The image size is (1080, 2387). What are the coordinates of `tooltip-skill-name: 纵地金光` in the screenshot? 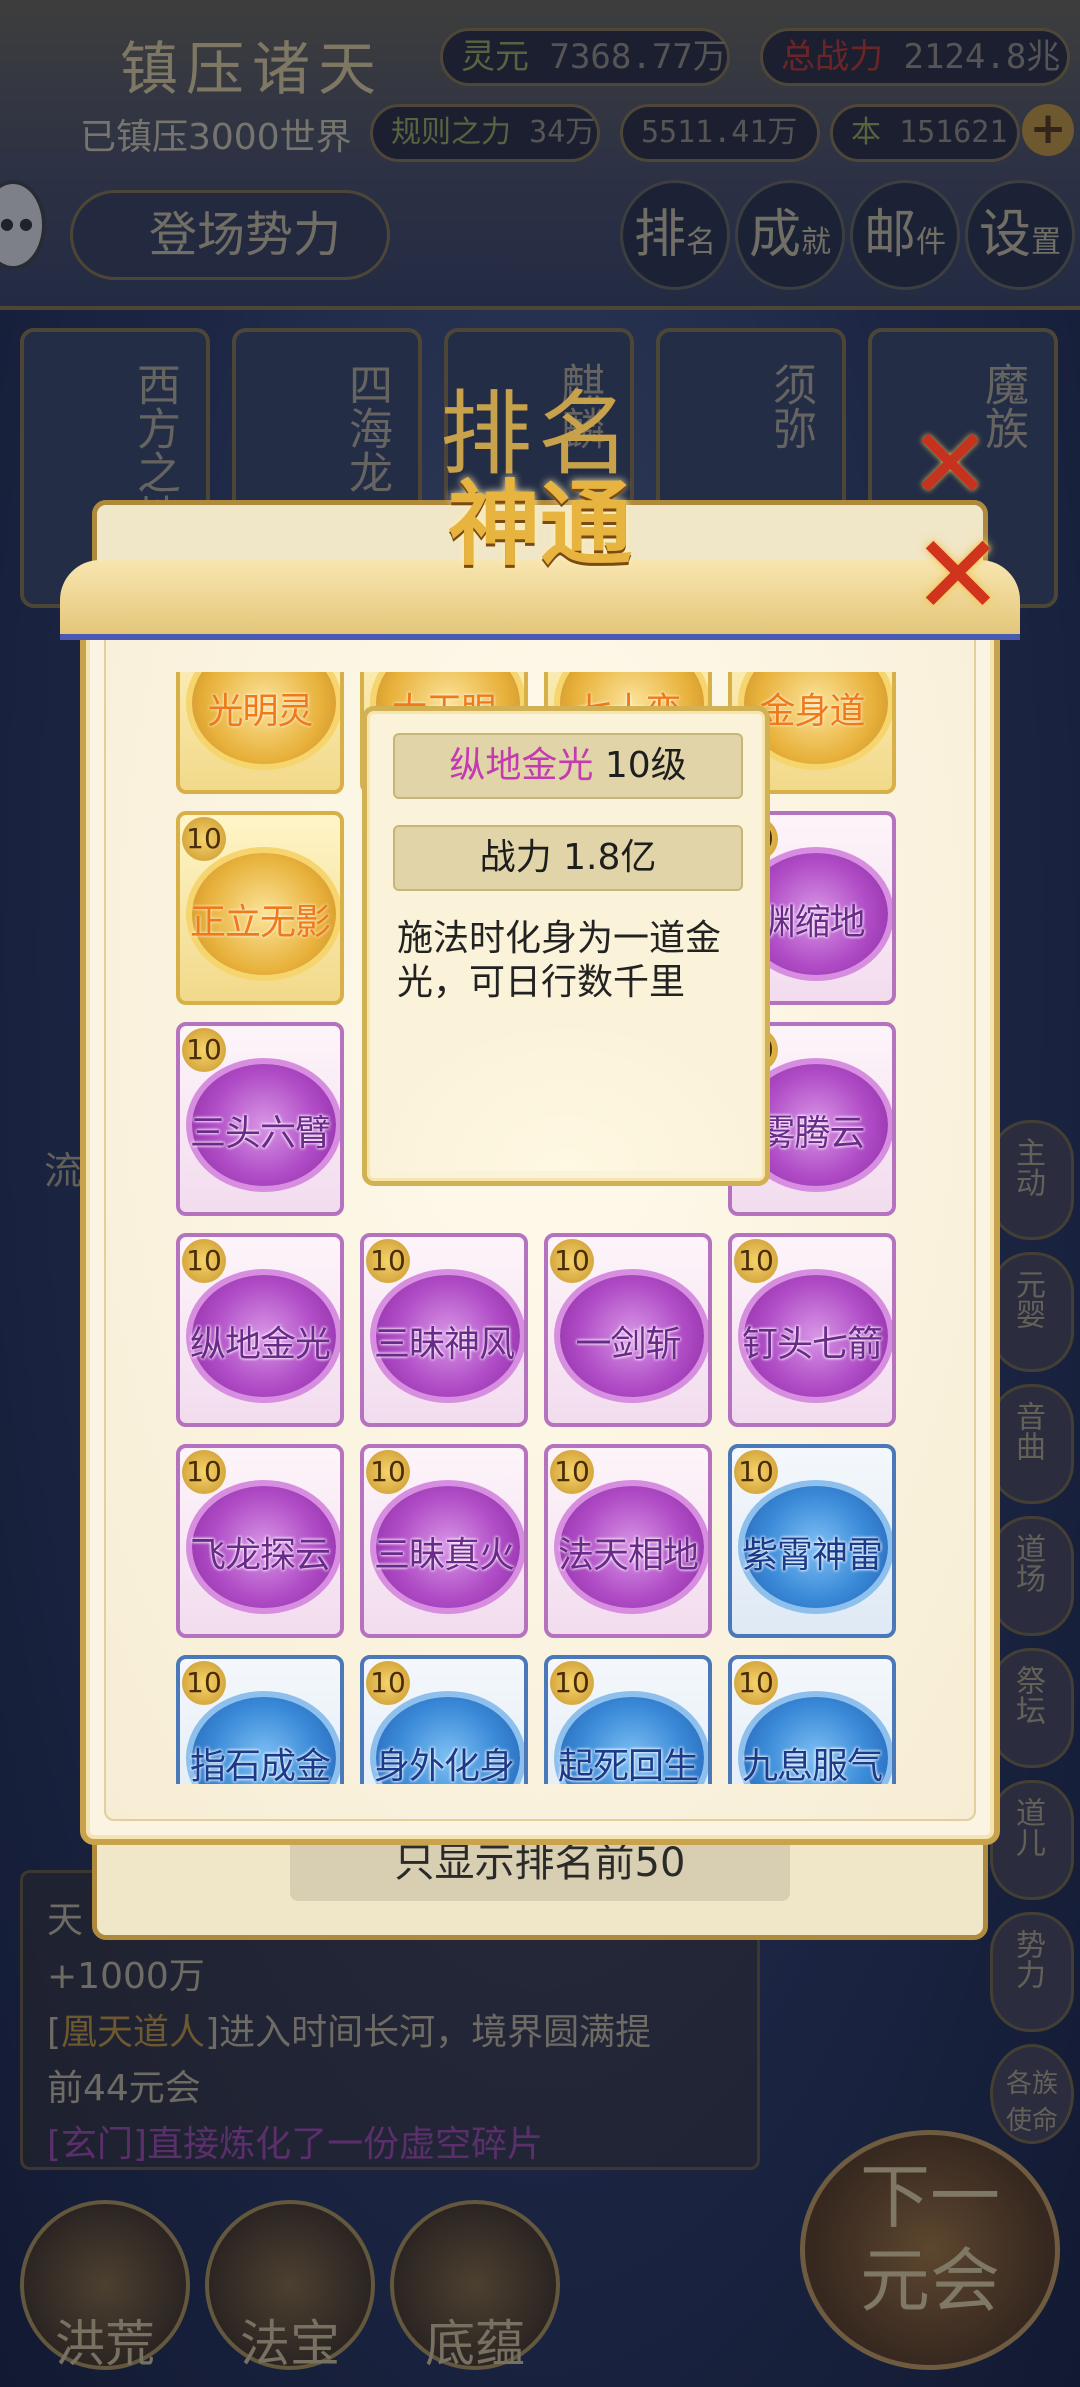 It's located at (521, 765).